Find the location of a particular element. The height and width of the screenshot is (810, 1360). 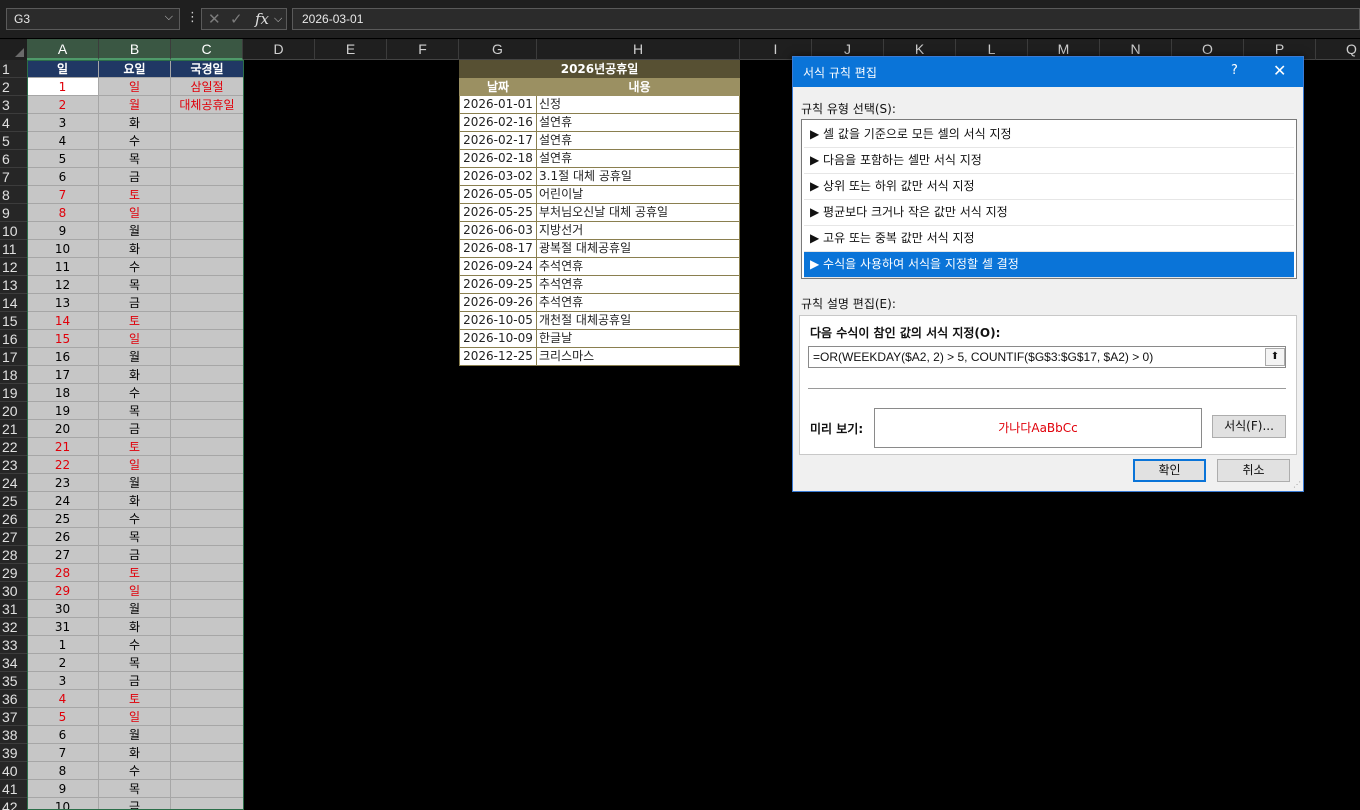

day-cell: 13 is located at coordinates (63, 303).